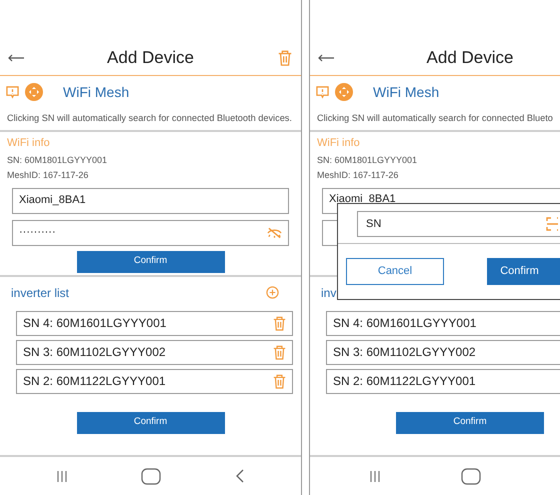  Describe the element at coordinates (274, 232) in the screenshot. I see `hidden-eye-icon` at that location.